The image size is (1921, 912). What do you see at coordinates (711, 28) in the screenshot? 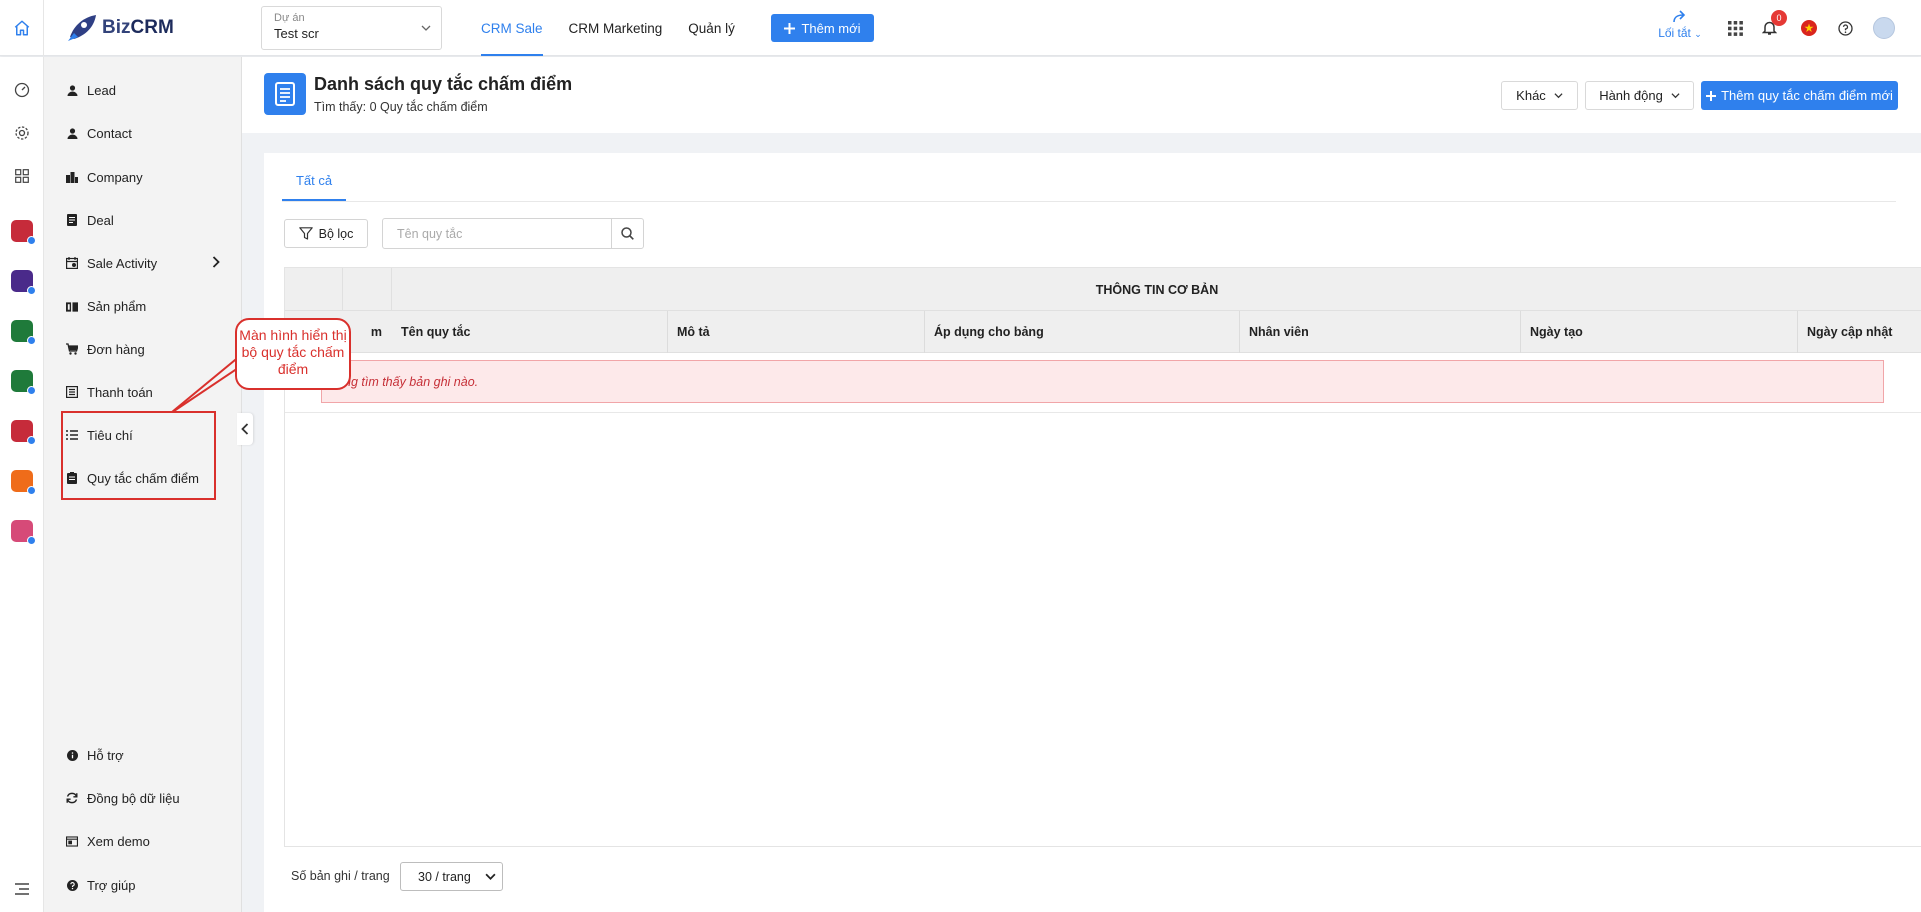
I see `nav-quan-ly: Quản lý` at bounding box center [711, 28].